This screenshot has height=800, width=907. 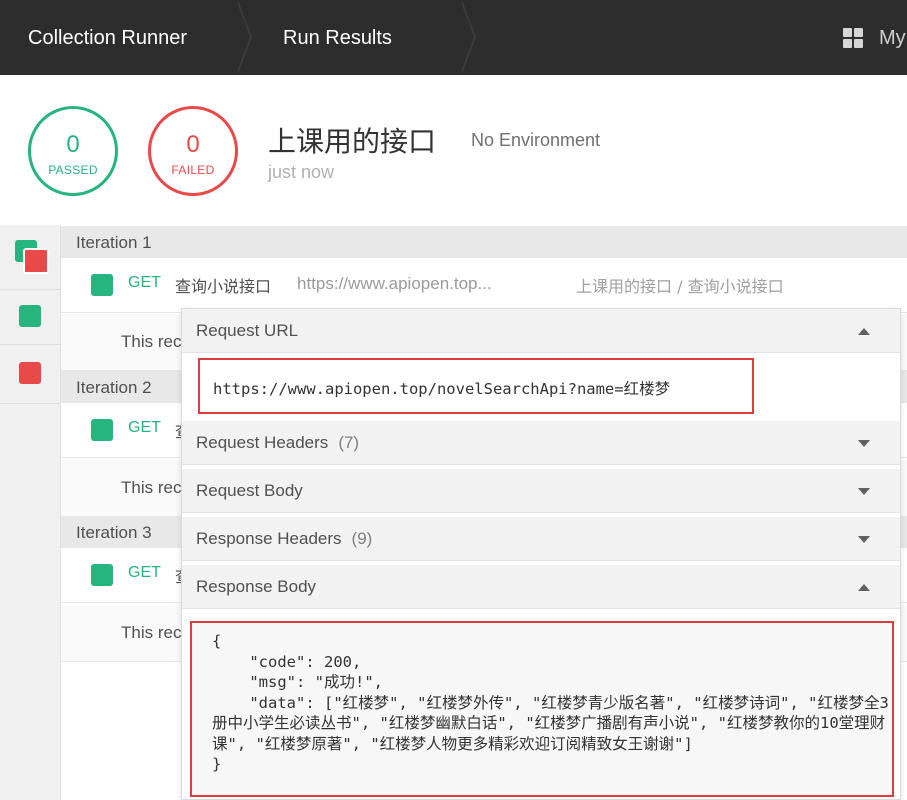 I want to click on failed-counter: 0 FAILED, so click(x=193, y=151).